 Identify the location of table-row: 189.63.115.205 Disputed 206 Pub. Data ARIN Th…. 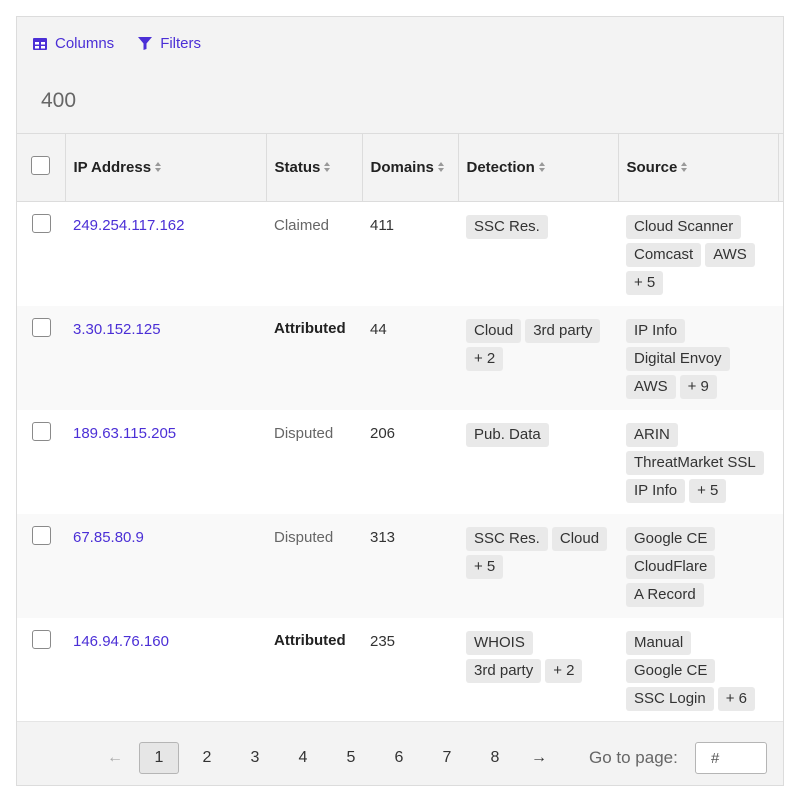
(400, 462).